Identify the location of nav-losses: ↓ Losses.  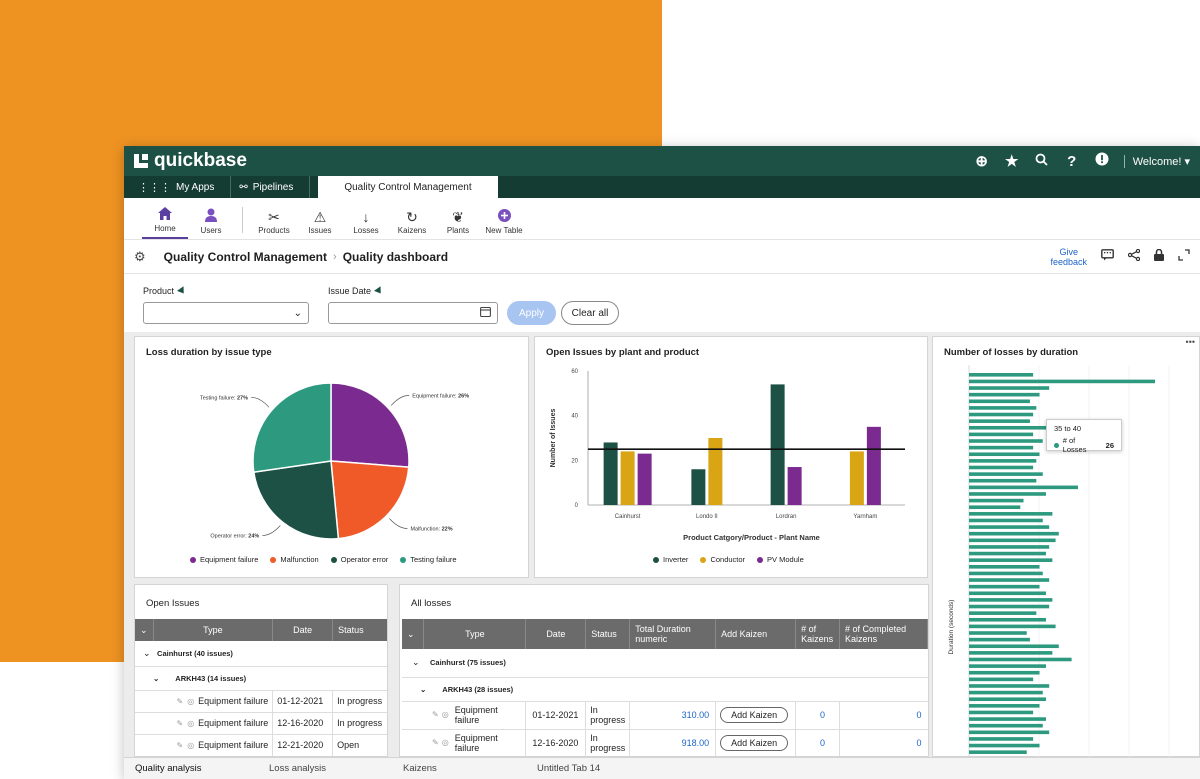
(366, 223).